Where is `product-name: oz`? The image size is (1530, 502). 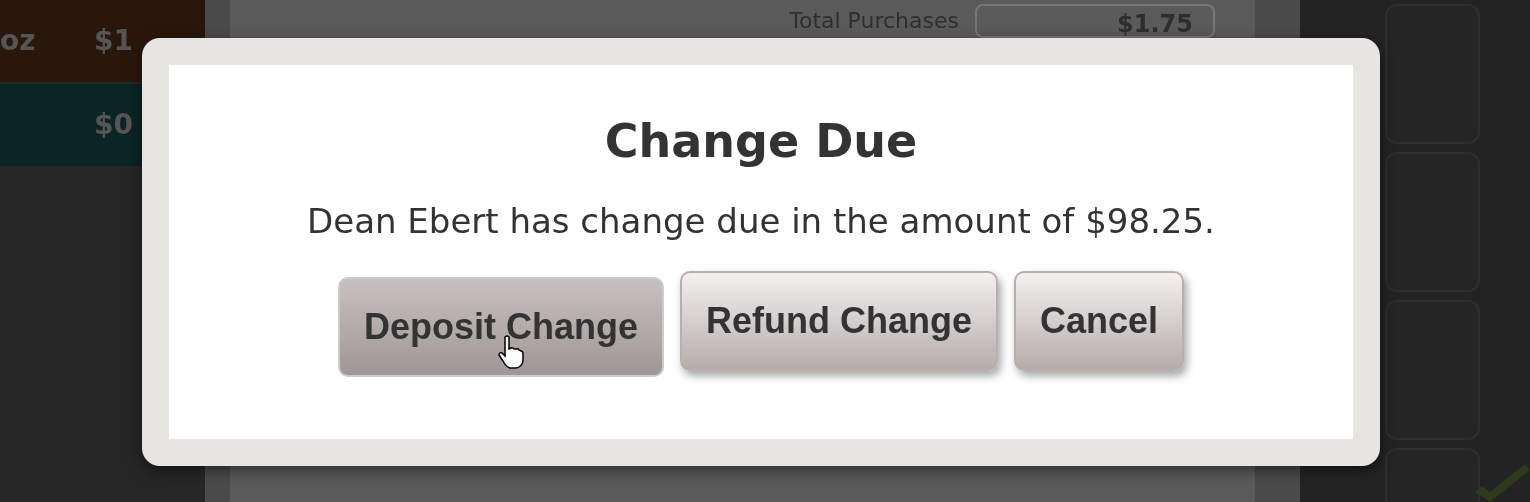
product-name: oz is located at coordinates (18, 41).